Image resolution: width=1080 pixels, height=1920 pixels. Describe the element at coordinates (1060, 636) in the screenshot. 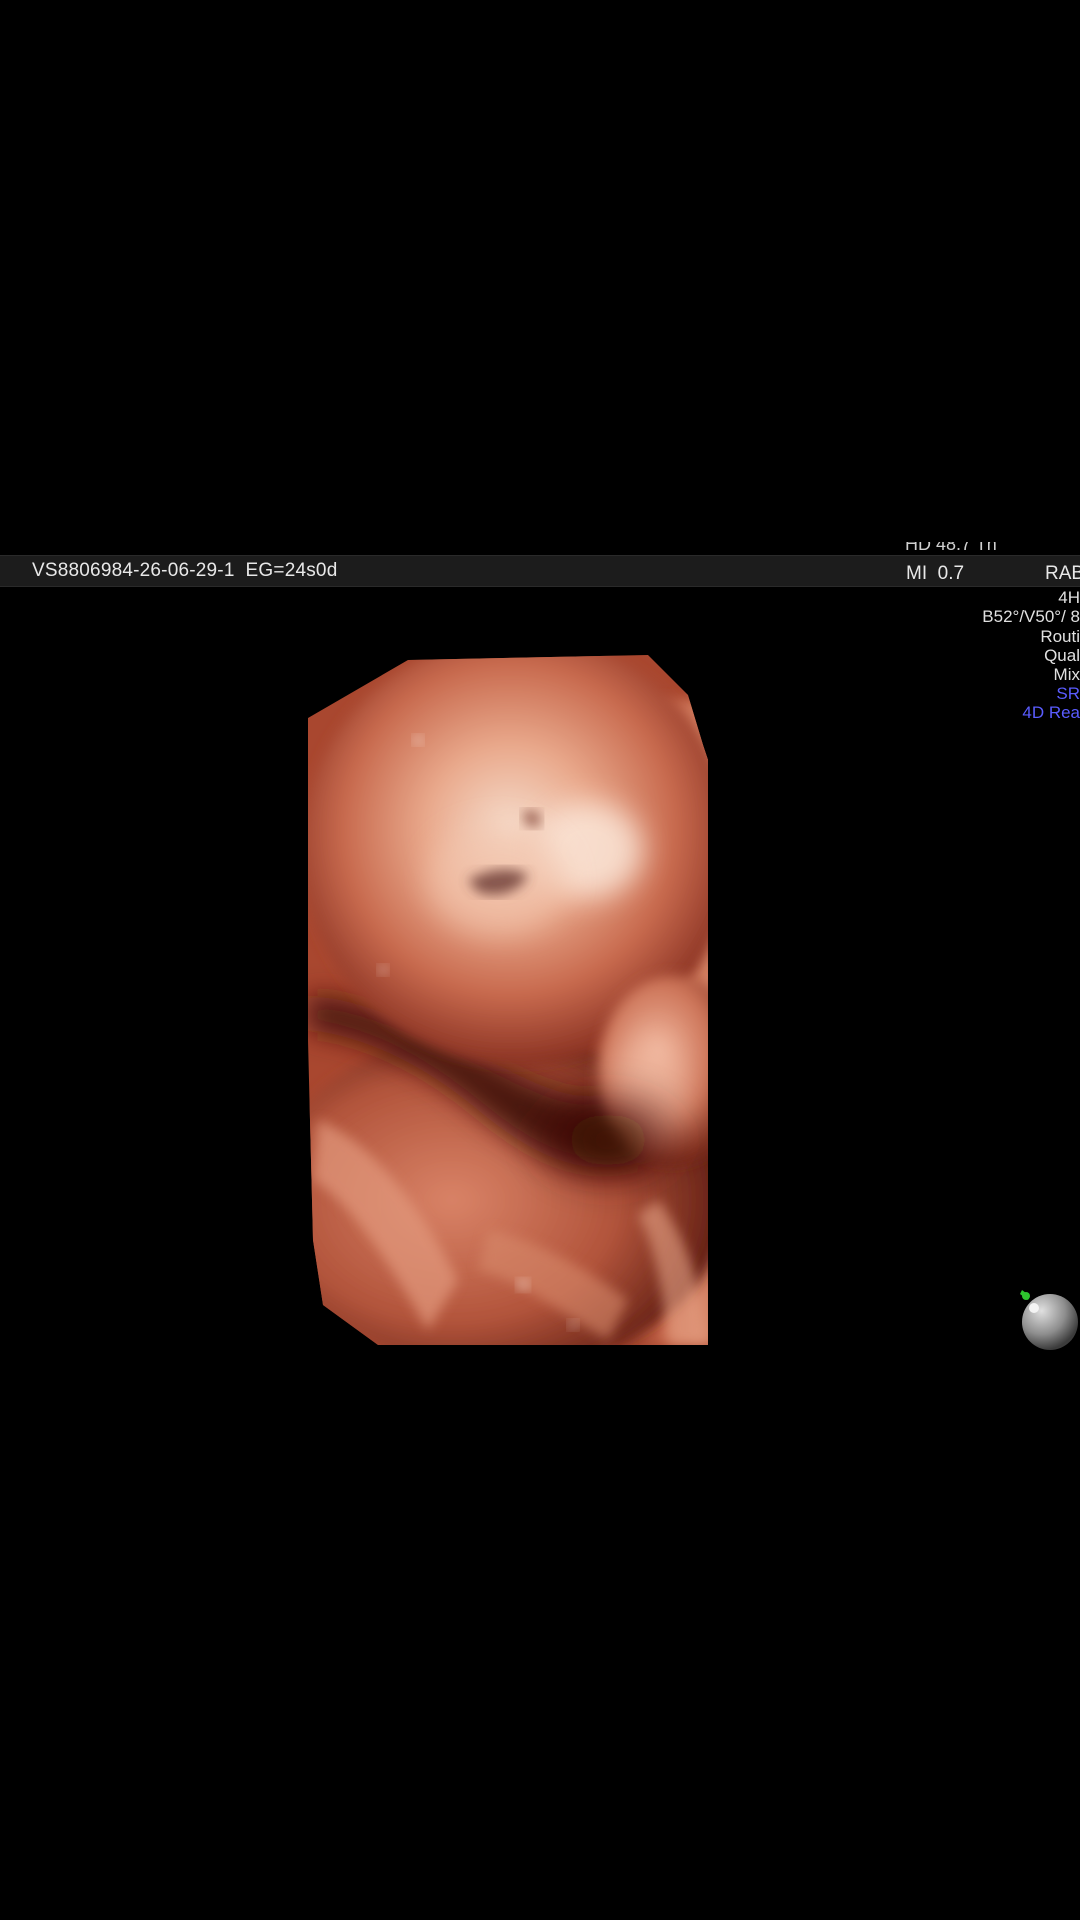

I see `param-preset: Routi` at that location.